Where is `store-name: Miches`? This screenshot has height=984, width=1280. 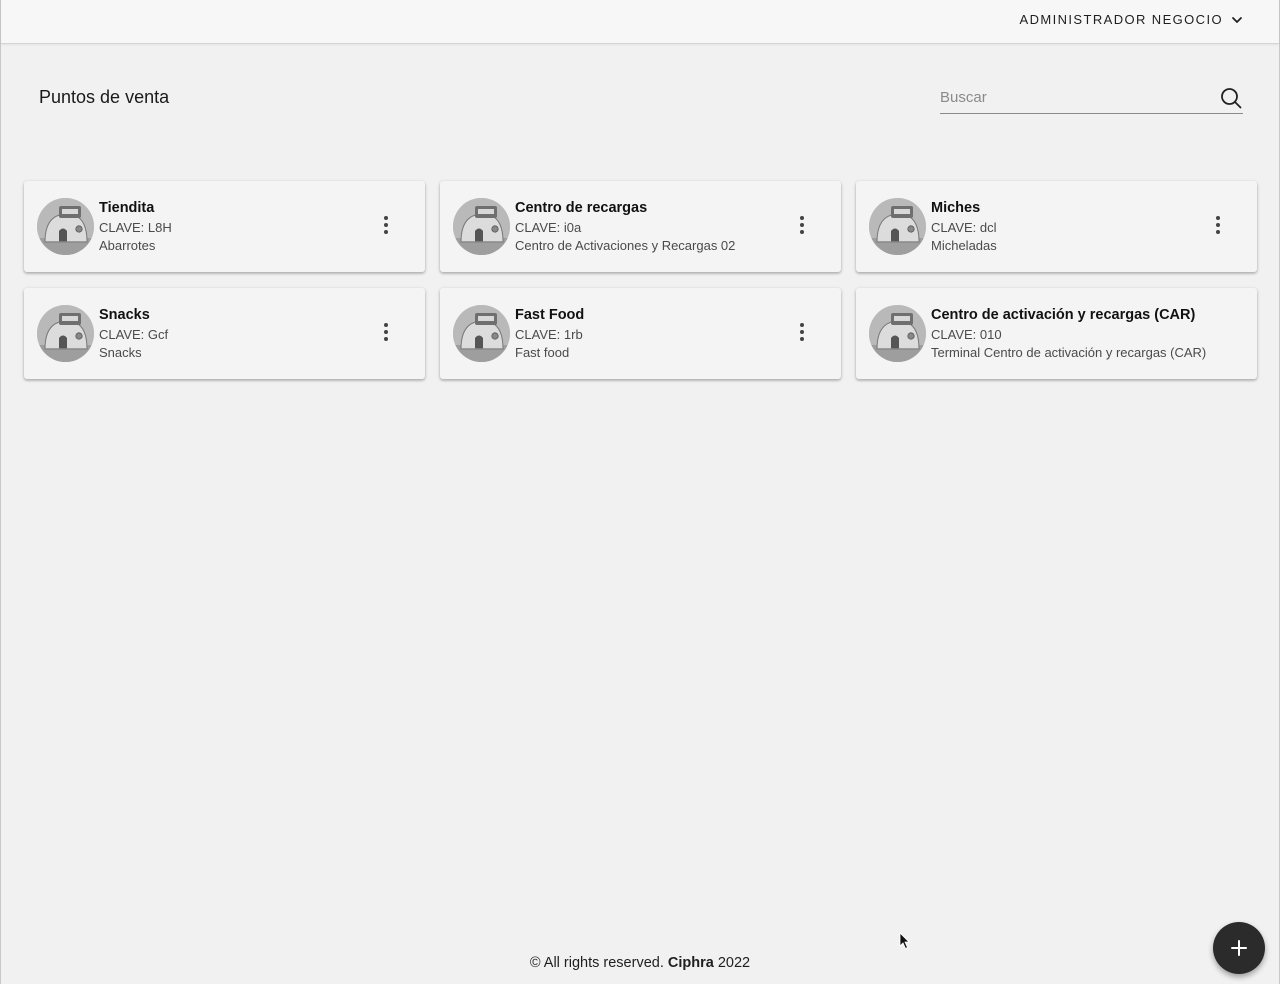 store-name: Miches is located at coordinates (956, 208).